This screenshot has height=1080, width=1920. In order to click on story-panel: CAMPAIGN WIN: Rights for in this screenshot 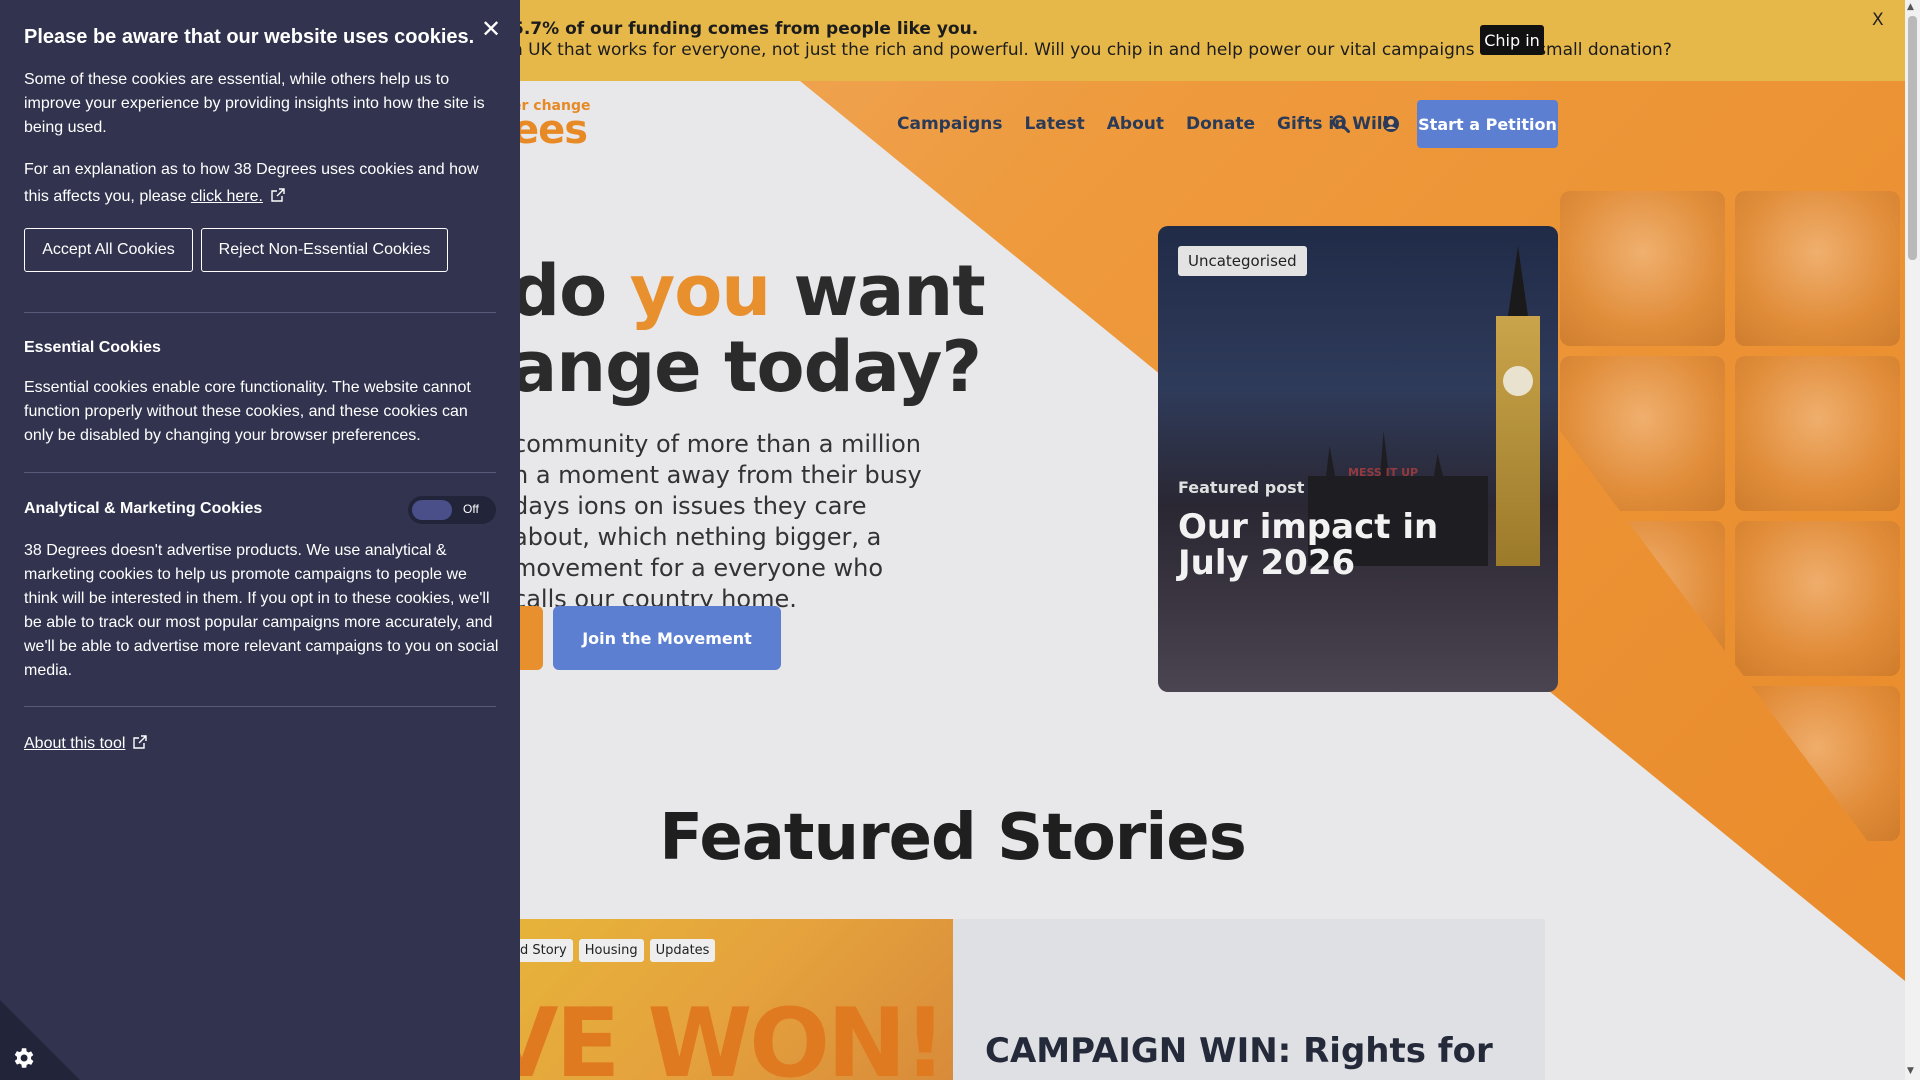, I will do `click(1249, 999)`.